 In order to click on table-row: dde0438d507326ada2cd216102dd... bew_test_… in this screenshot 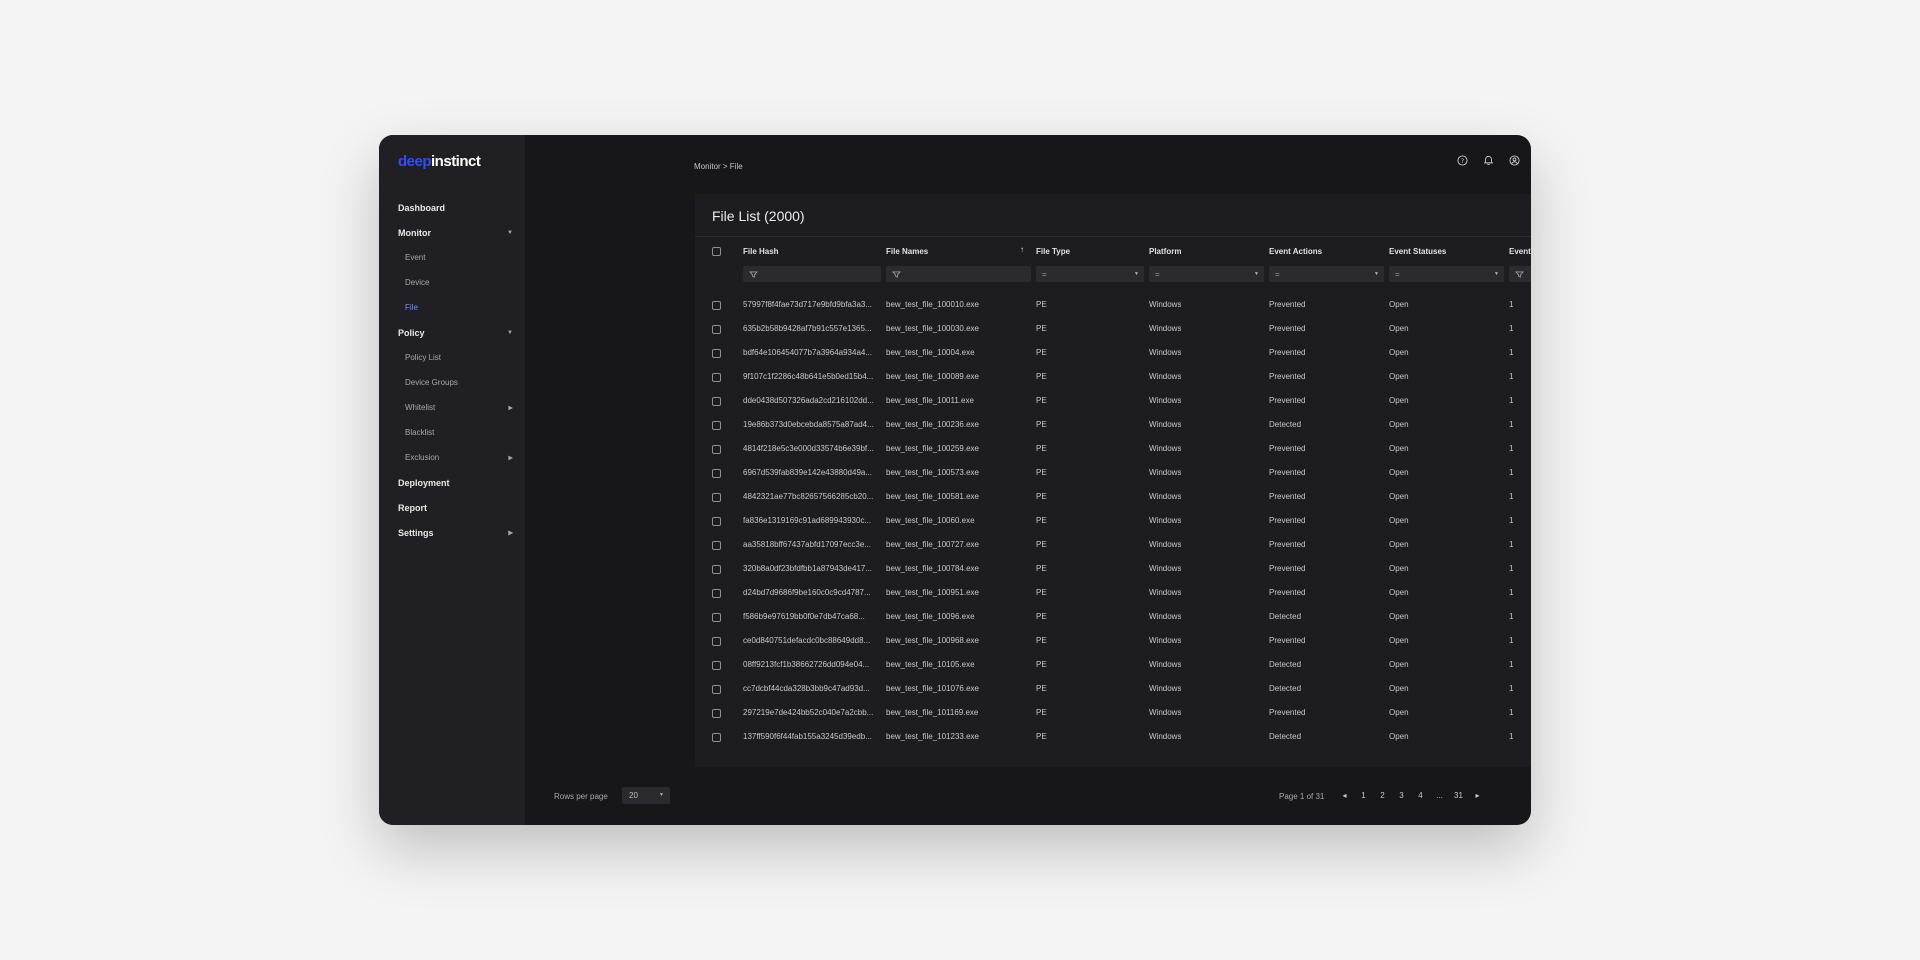, I will do `click(1113, 403)`.